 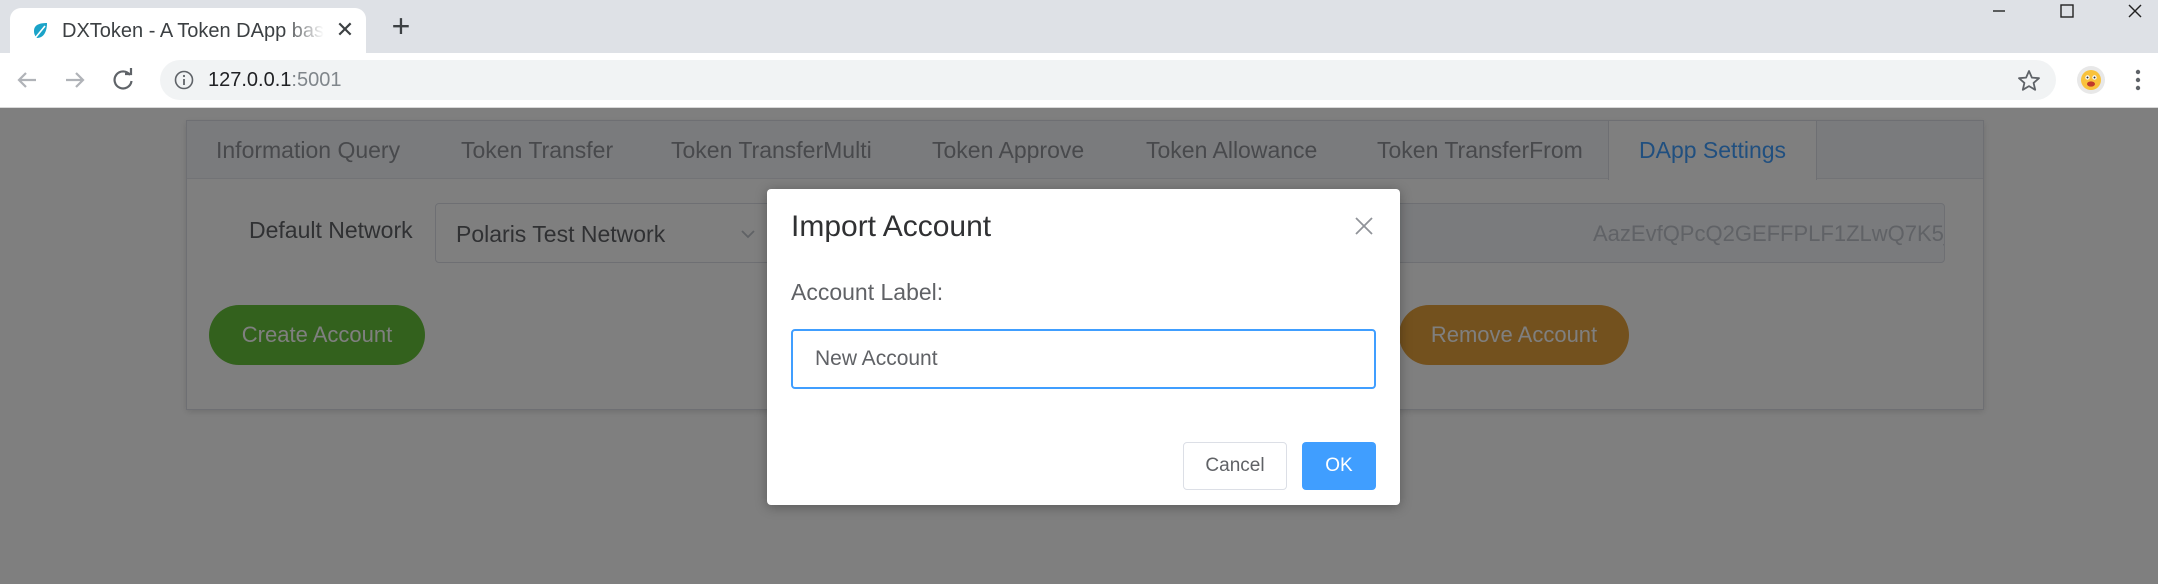 What do you see at coordinates (1235, 466) in the screenshot?
I see `cancel-button: Cancel` at bounding box center [1235, 466].